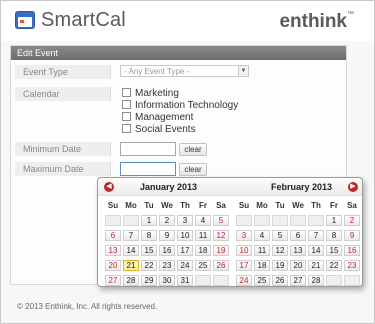 This screenshot has height=324, width=375. Describe the element at coordinates (167, 205) in the screenshot. I see `weekday-header: We` at that location.